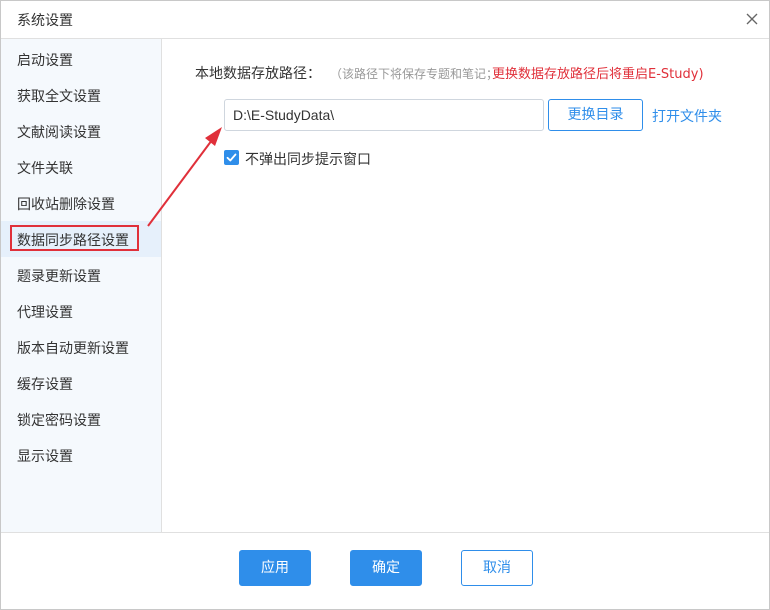 The width and height of the screenshot is (770, 610). I want to click on sidebar-item-label: 缓存设置, so click(45, 385).